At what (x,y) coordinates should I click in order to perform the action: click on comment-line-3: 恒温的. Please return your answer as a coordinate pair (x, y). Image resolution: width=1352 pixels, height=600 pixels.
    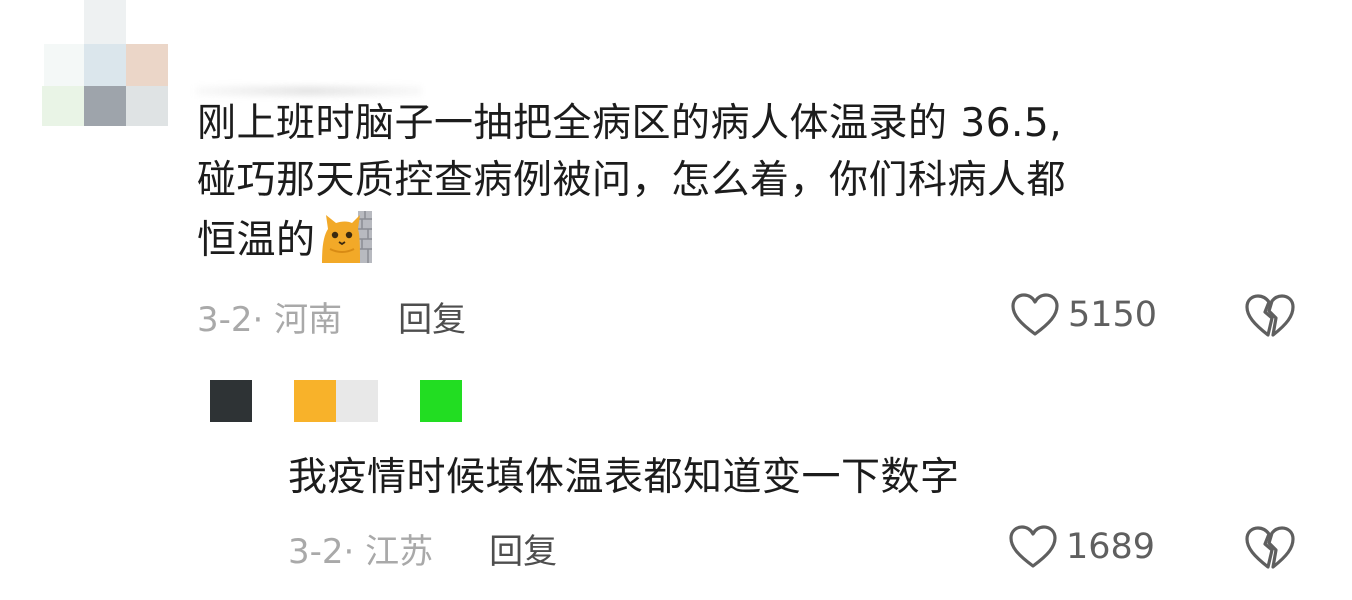
    Looking at the image, I should click on (256, 240).